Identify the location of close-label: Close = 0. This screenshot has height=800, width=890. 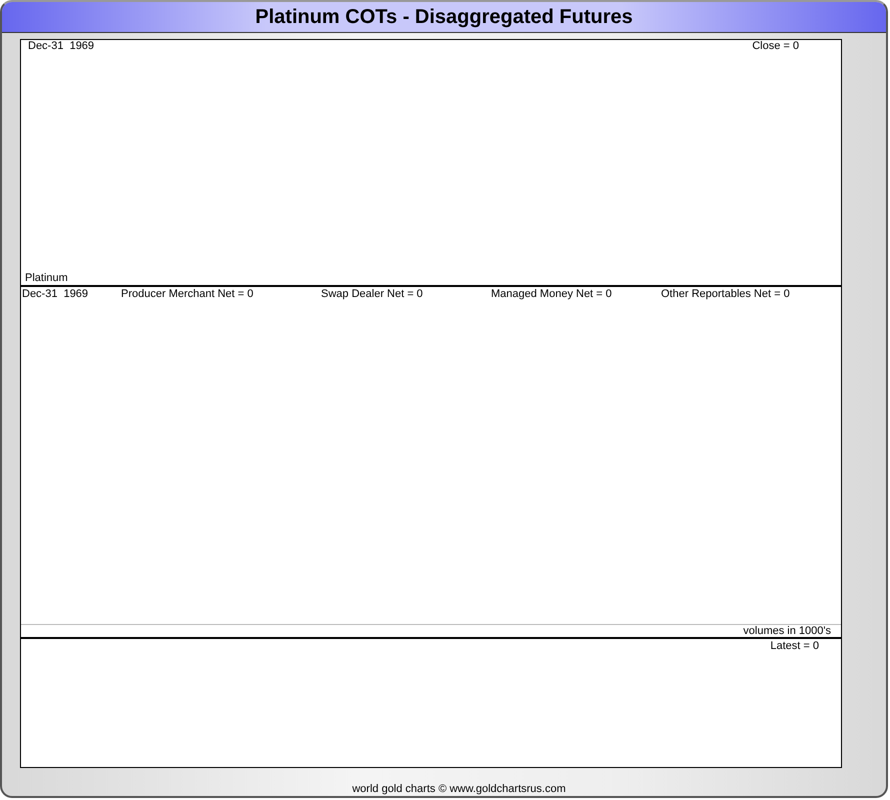
(775, 46).